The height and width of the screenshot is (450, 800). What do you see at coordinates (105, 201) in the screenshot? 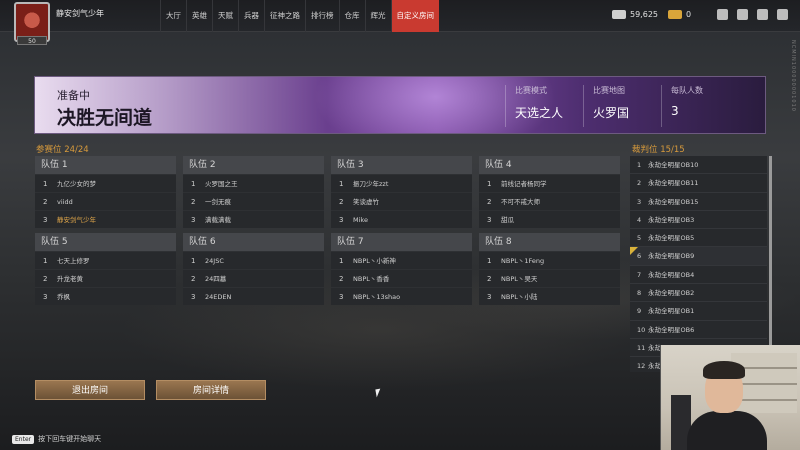
I see `team-slot: 2 viidd` at bounding box center [105, 201].